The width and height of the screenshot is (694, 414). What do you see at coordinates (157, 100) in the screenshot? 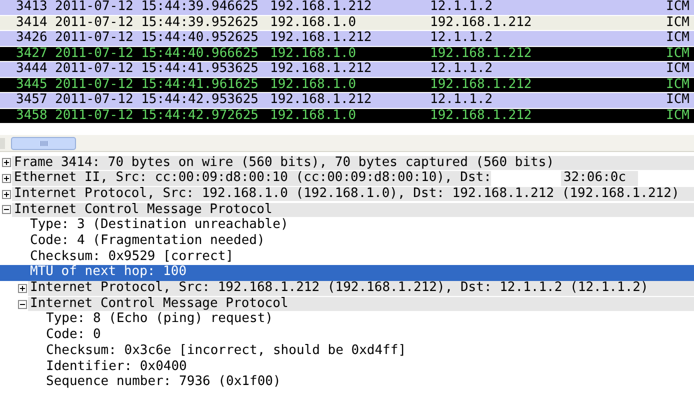
I see `packet-time: 2011-07-12 15:44:42.953625` at bounding box center [157, 100].